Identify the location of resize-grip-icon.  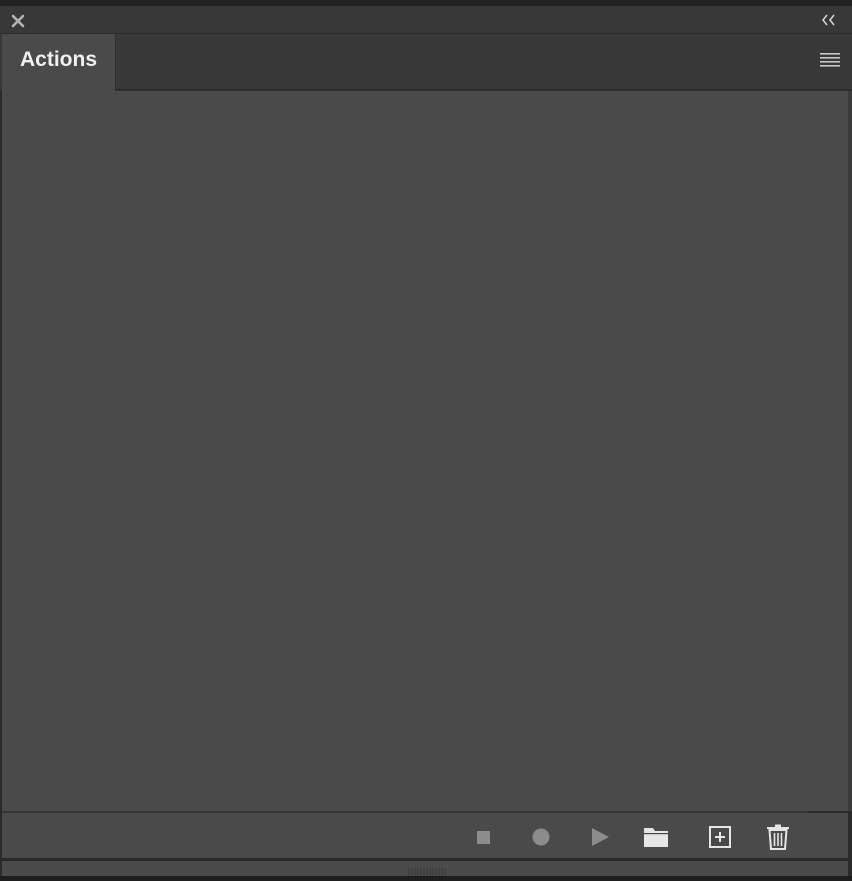
(427, 869).